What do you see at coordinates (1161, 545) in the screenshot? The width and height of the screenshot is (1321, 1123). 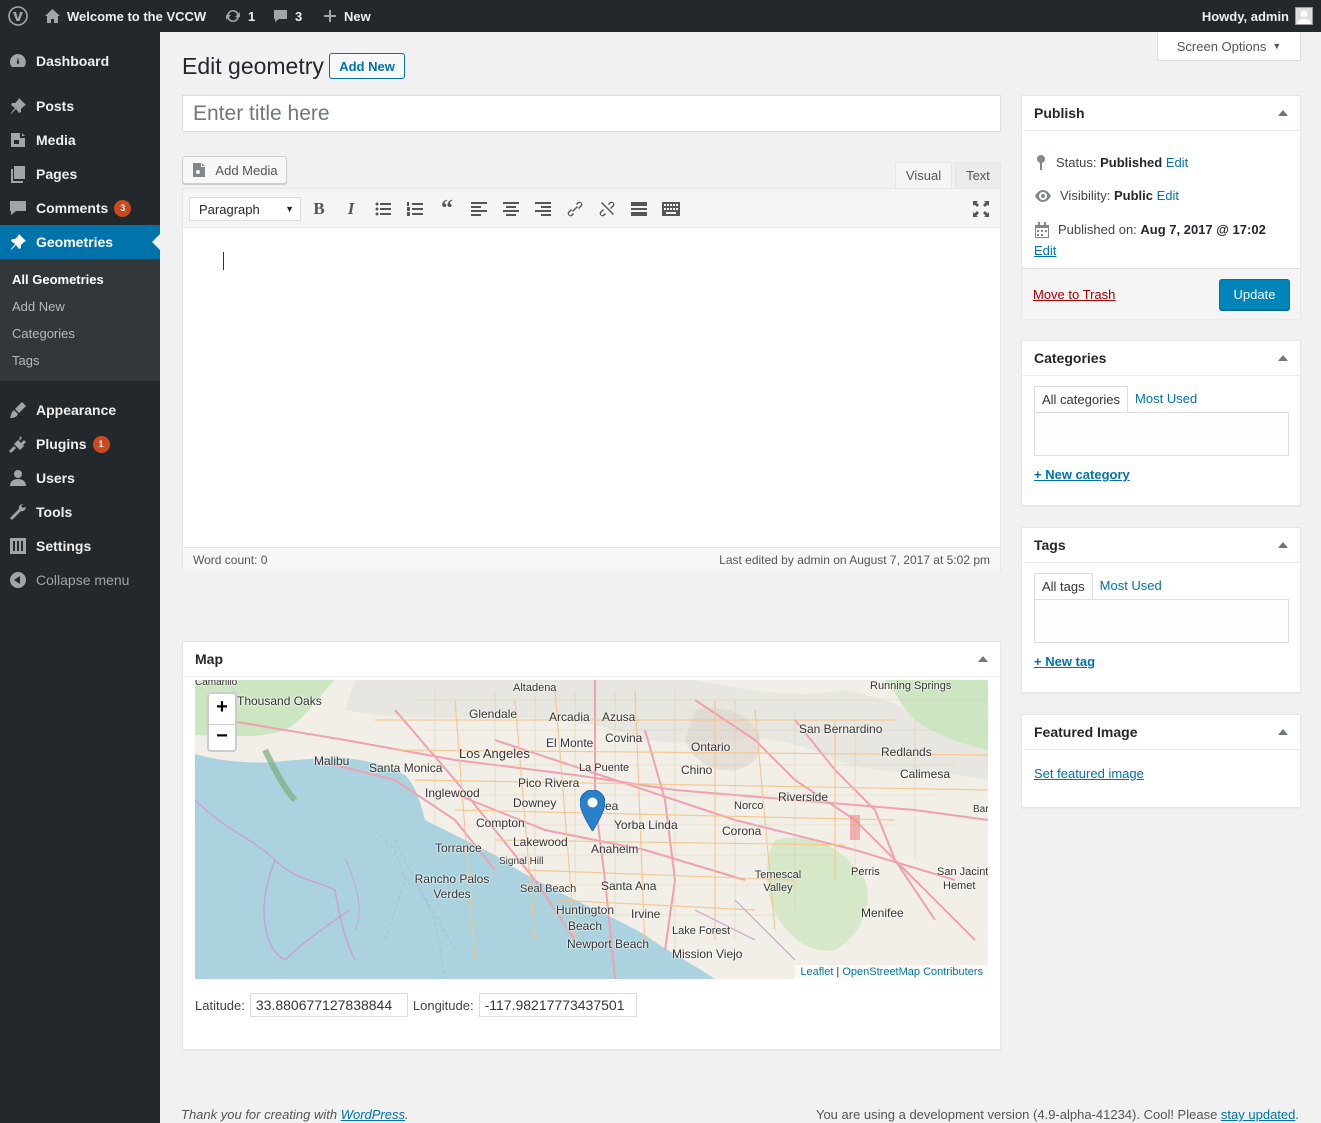 I see `tags-header: Tags` at bounding box center [1161, 545].